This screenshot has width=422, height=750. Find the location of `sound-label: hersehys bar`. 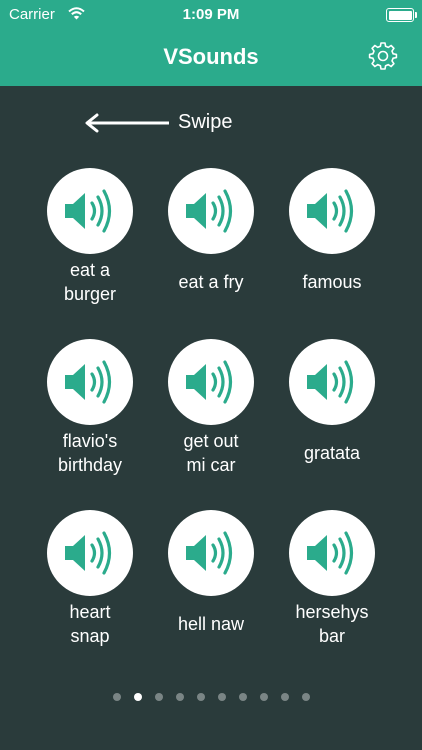

sound-label: hersehys bar is located at coordinates (332, 624).